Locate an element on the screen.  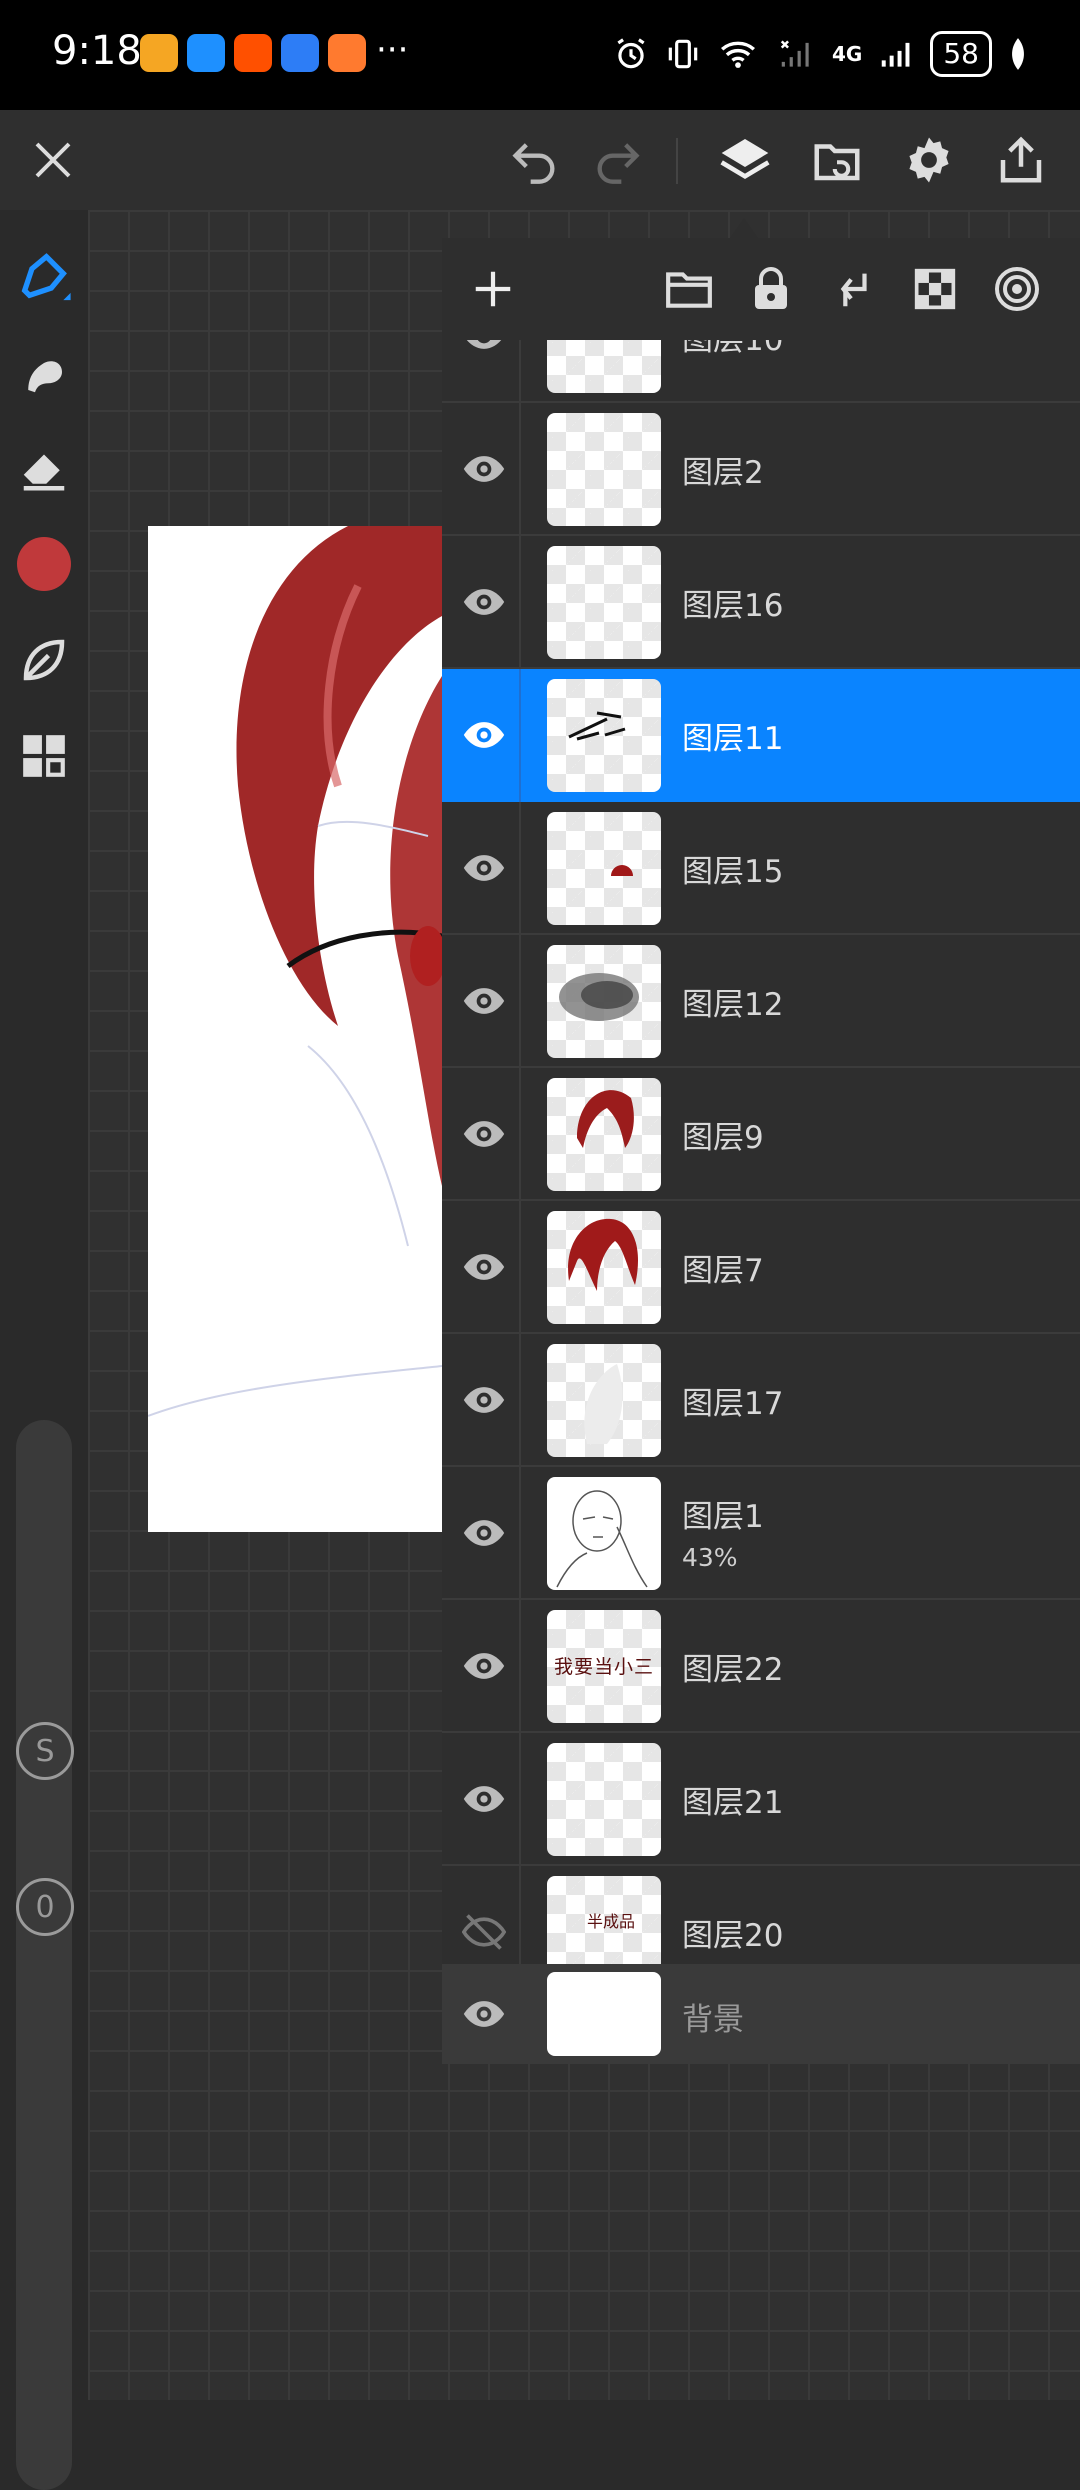
layers-button is located at coordinates (745, 160).